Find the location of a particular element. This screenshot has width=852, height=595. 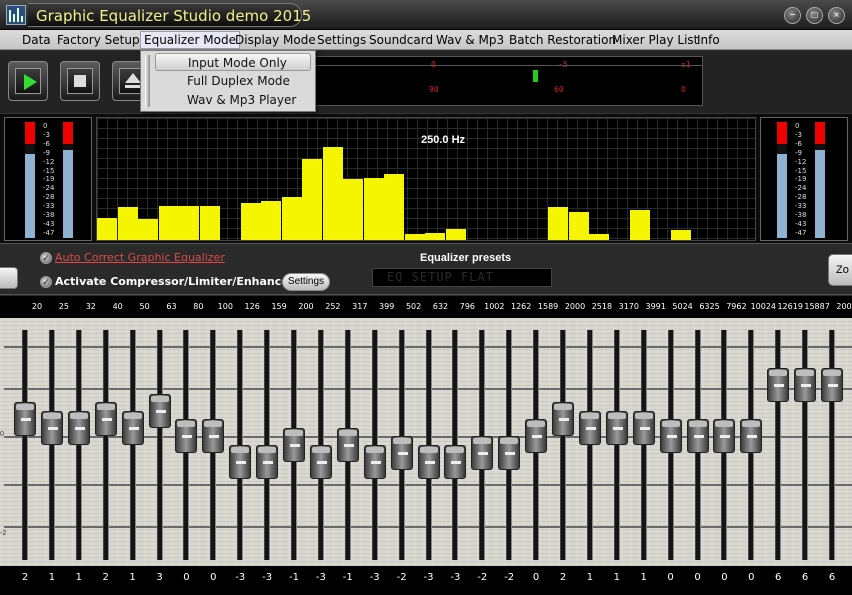

left-panel-tab is located at coordinates (9, 278).